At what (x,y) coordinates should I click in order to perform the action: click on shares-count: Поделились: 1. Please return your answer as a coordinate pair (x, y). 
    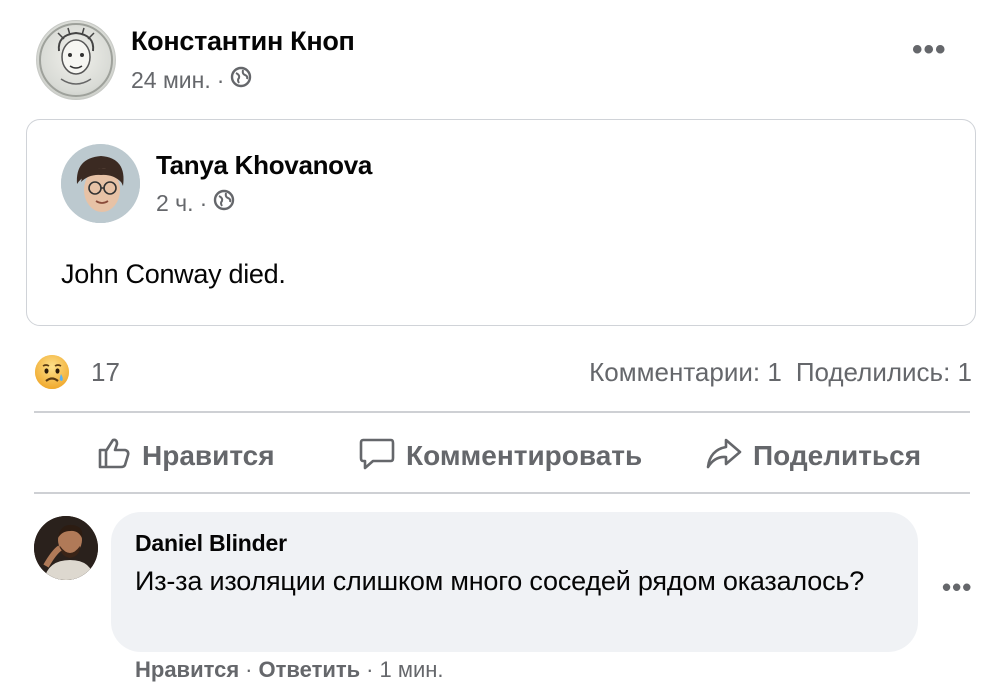
    Looking at the image, I should click on (884, 372).